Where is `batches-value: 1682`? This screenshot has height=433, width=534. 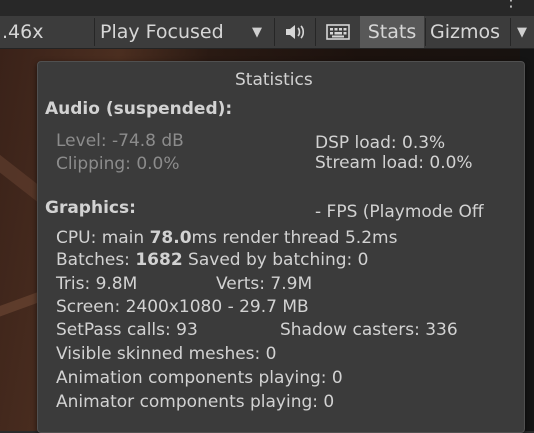
batches-value: 1682 is located at coordinates (159, 260).